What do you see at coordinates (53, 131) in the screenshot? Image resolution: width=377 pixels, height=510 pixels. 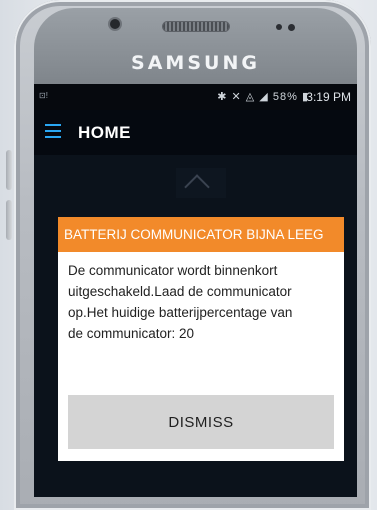 I see `hamburger-menu-icon` at bounding box center [53, 131].